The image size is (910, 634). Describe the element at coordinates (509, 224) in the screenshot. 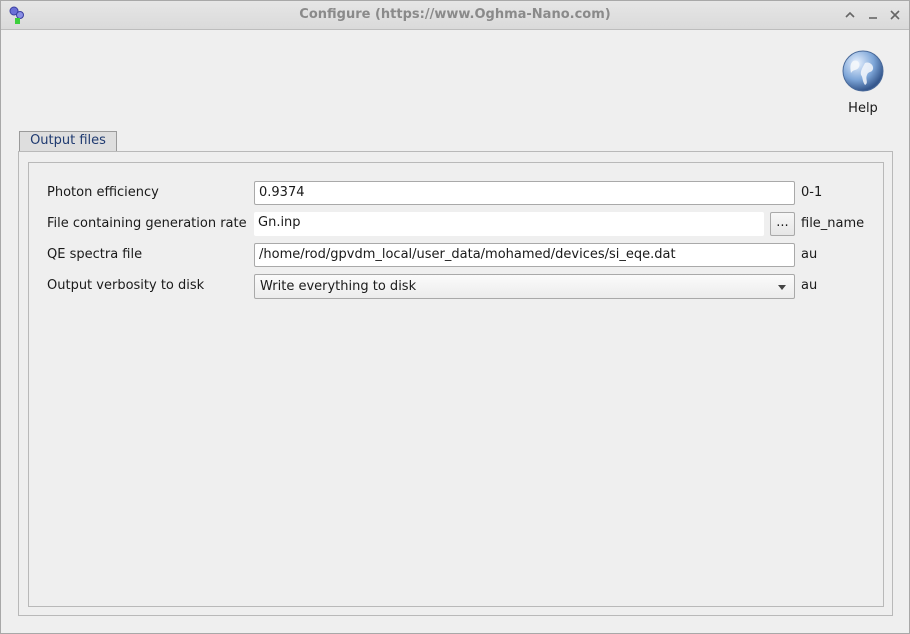

I see `generation-rate-file-input: Gn.inp` at that location.